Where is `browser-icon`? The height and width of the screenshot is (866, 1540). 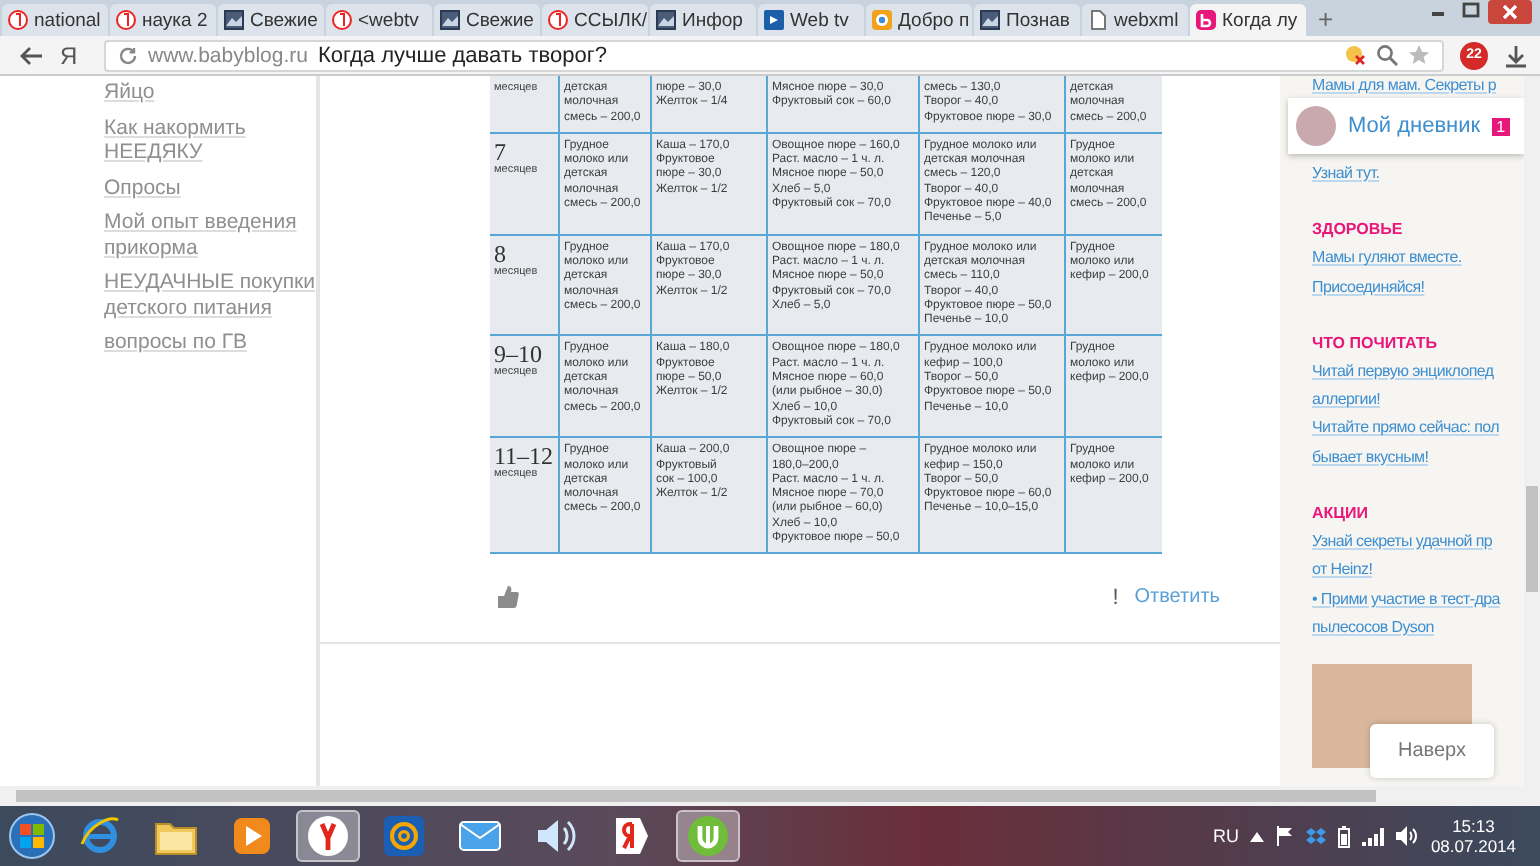 browser-icon is located at coordinates (328, 836).